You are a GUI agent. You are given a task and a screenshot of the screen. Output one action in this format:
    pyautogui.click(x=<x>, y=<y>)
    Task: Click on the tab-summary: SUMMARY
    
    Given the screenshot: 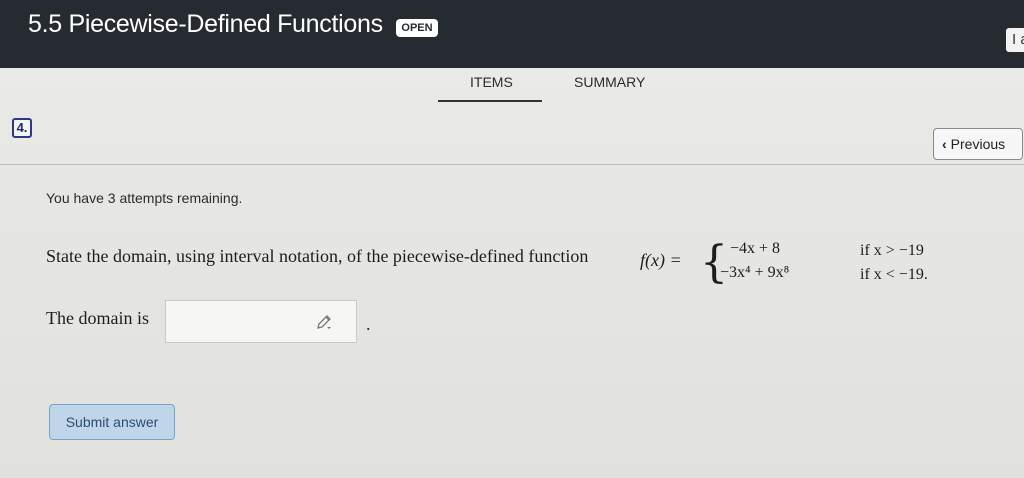 What is the action you would take?
    pyautogui.click(x=609, y=82)
    